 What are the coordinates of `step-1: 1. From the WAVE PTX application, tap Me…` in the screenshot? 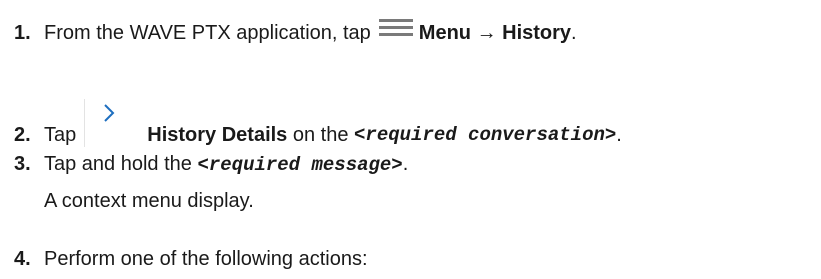 It's located at (295, 31).